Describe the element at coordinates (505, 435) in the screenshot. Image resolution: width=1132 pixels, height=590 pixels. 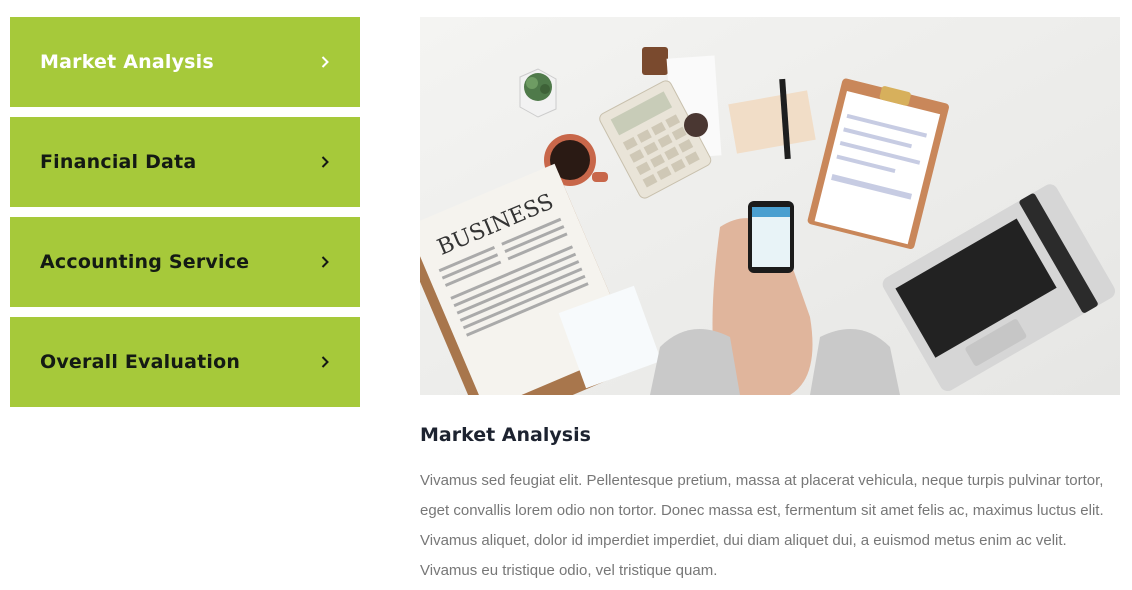
I see `content-title: Market Analysis` at that location.